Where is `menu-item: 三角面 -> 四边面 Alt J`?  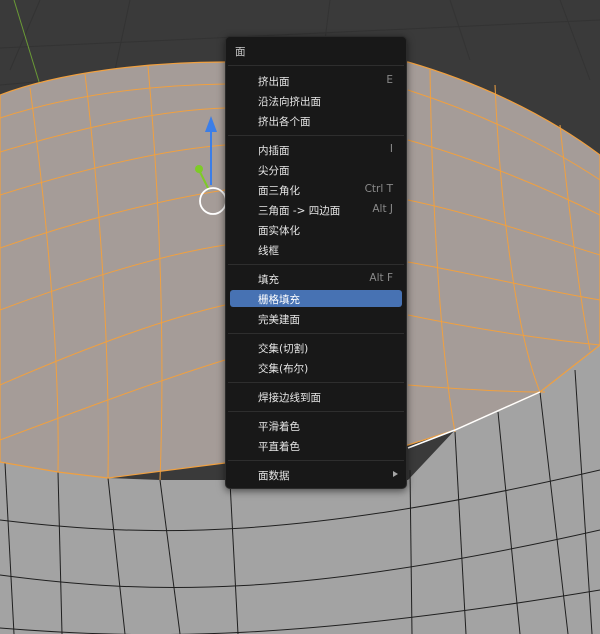
menu-item: 三角面 -> 四边面 Alt J is located at coordinates (316, 209).